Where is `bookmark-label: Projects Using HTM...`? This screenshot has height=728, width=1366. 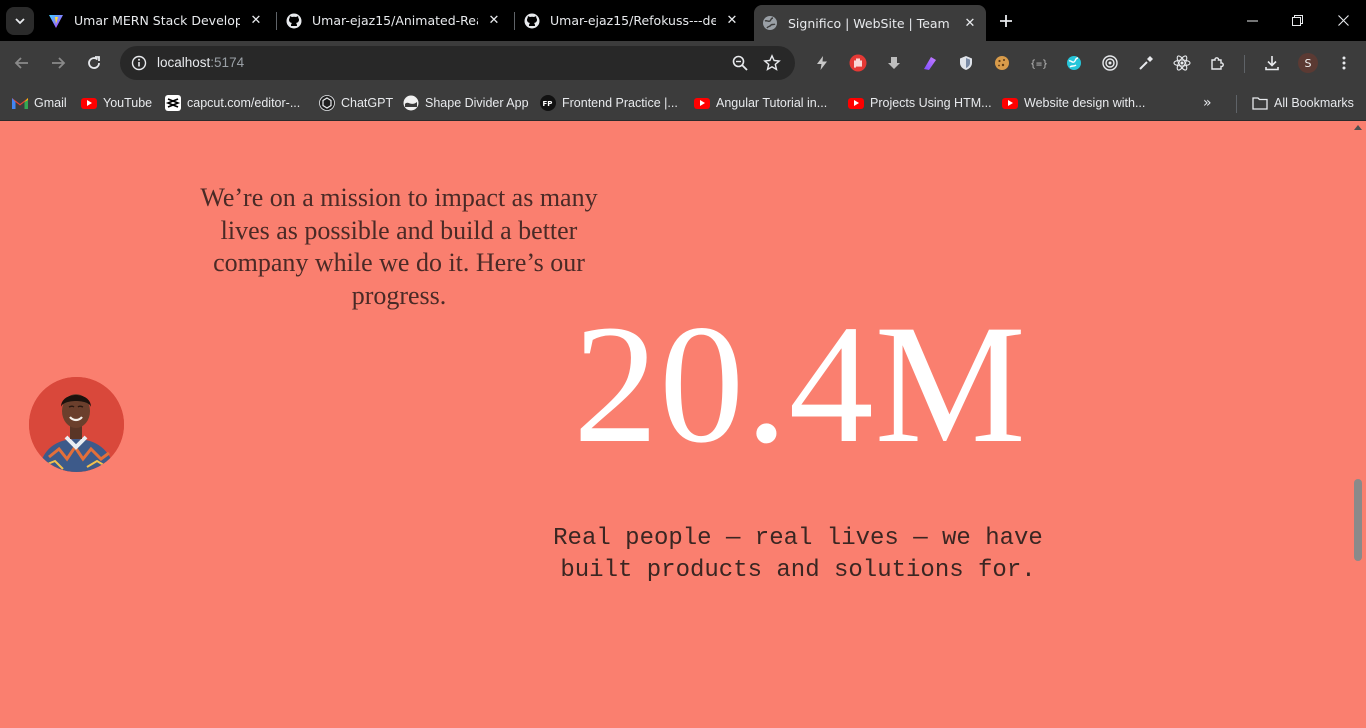 bookmark-label: Projects Using HTM... is located at coordinates (931, 103).